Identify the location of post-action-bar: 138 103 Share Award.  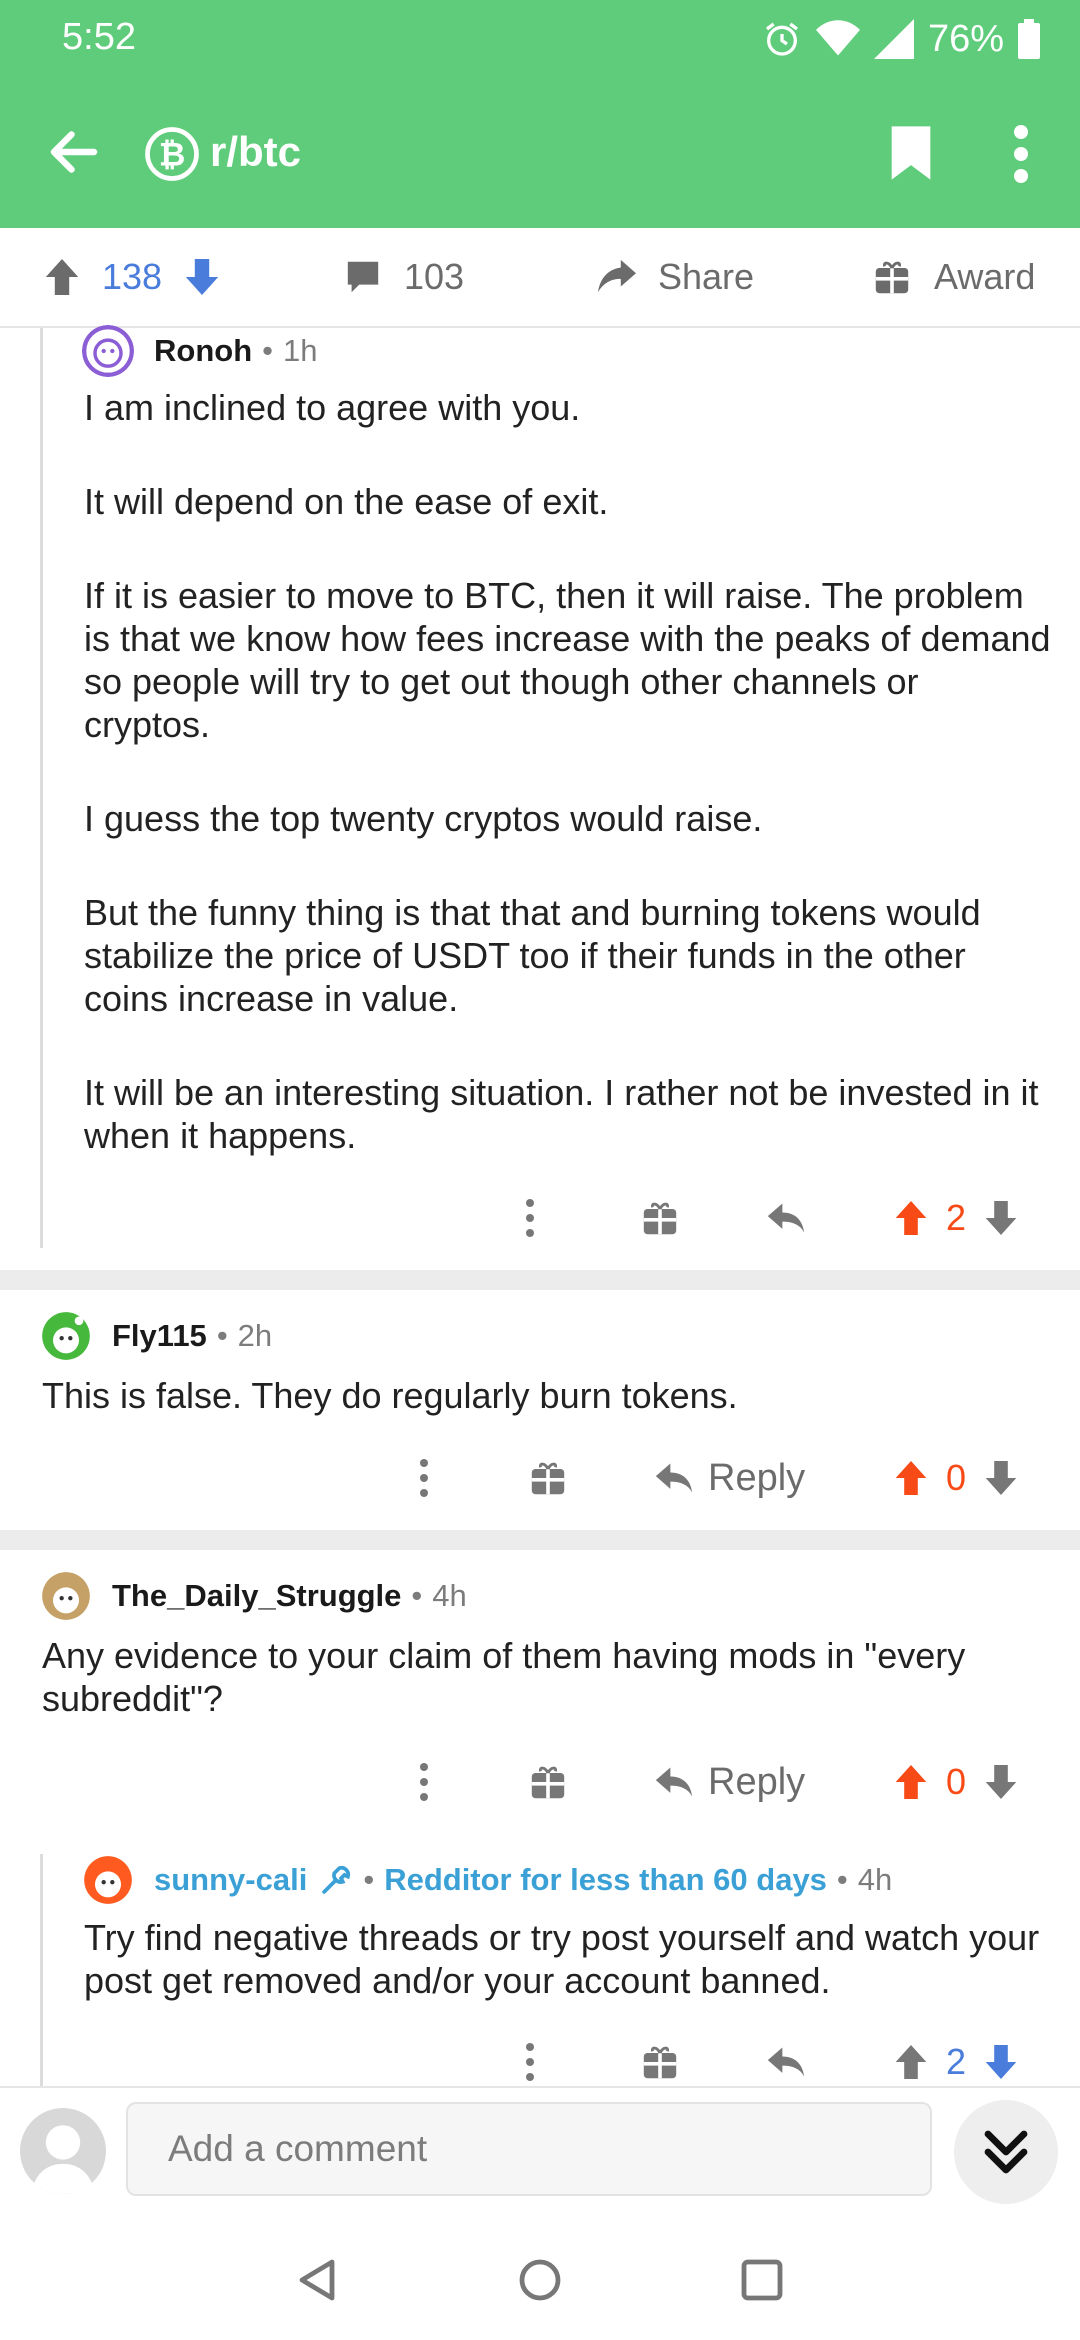
(540, 278).